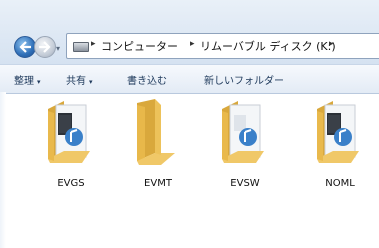 This screenshot has width=379, height=248. I want to click on navigation-pane-edge, so click(3, 170).